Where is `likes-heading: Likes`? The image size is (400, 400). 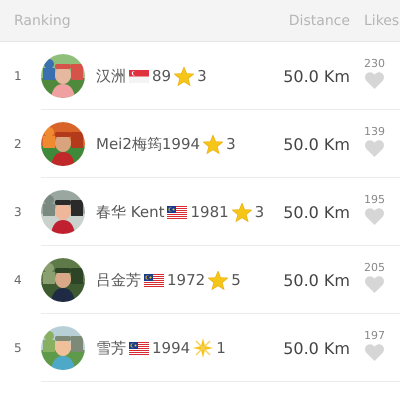 likes-heading: Likes is located at coordinates (382, 20).